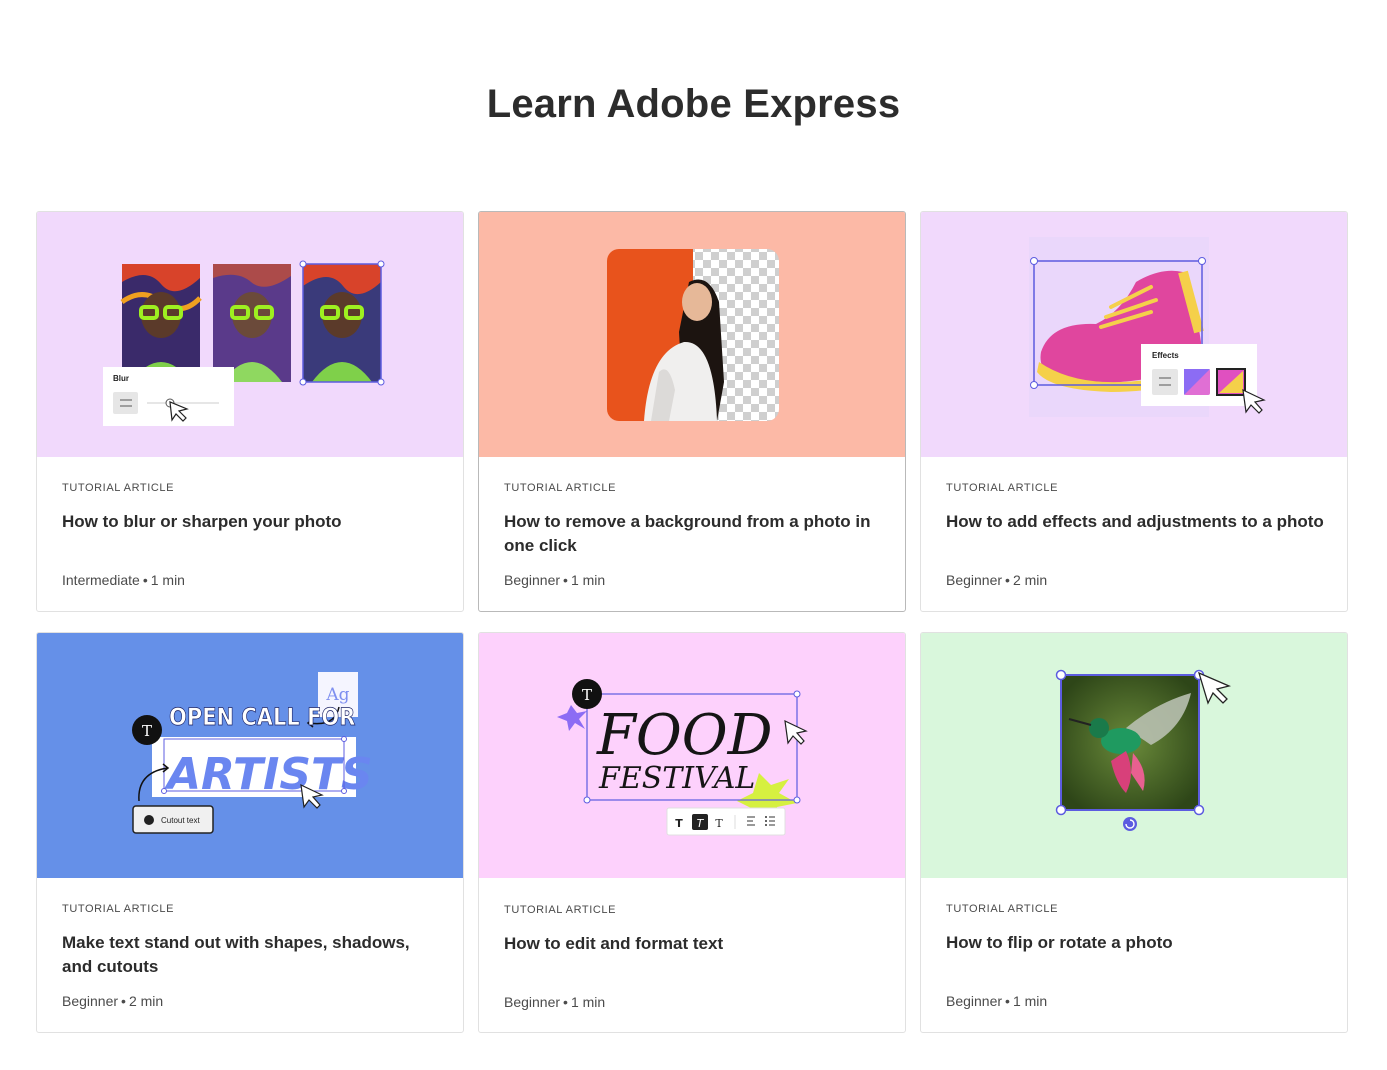 The image size is (1387, 1070). What do you see at coordinates (180, 820) in the screenshot?
I see `svg-text: Cutout text` at bounding box center [180, 820].